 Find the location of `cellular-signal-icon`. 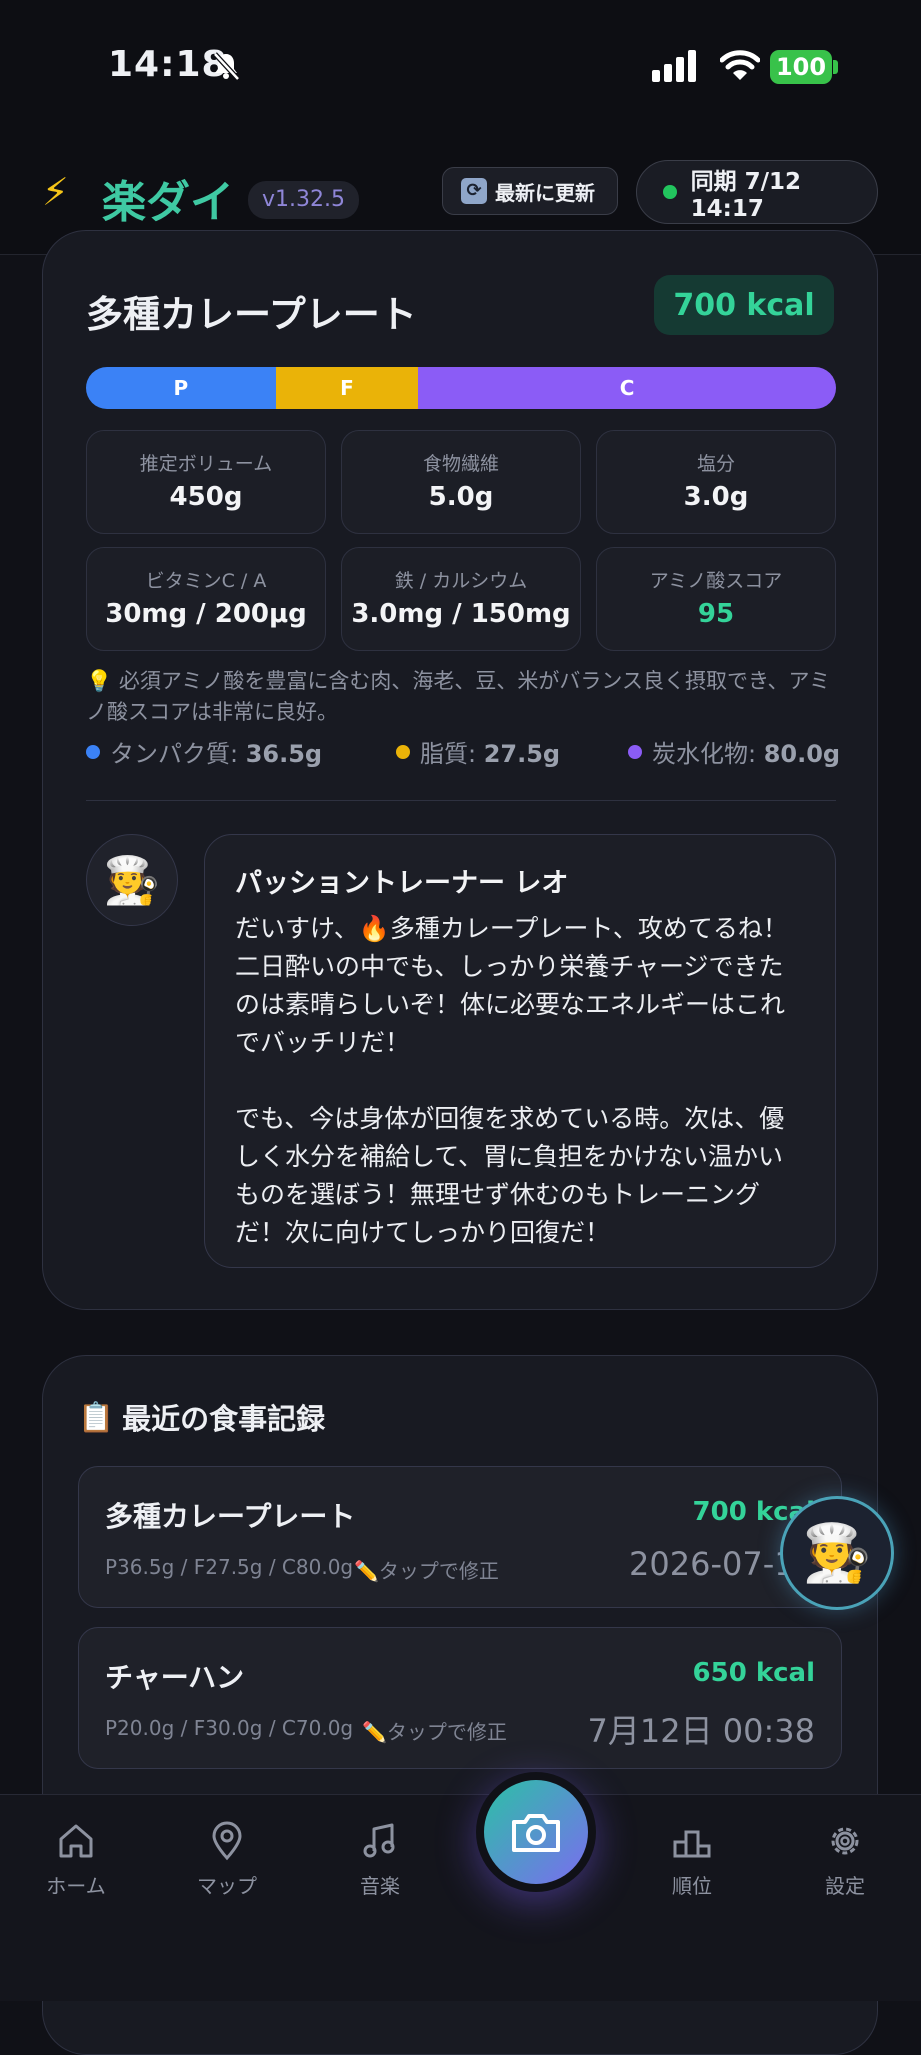

cellular-signal-icon is located at coordinates (674, 66).